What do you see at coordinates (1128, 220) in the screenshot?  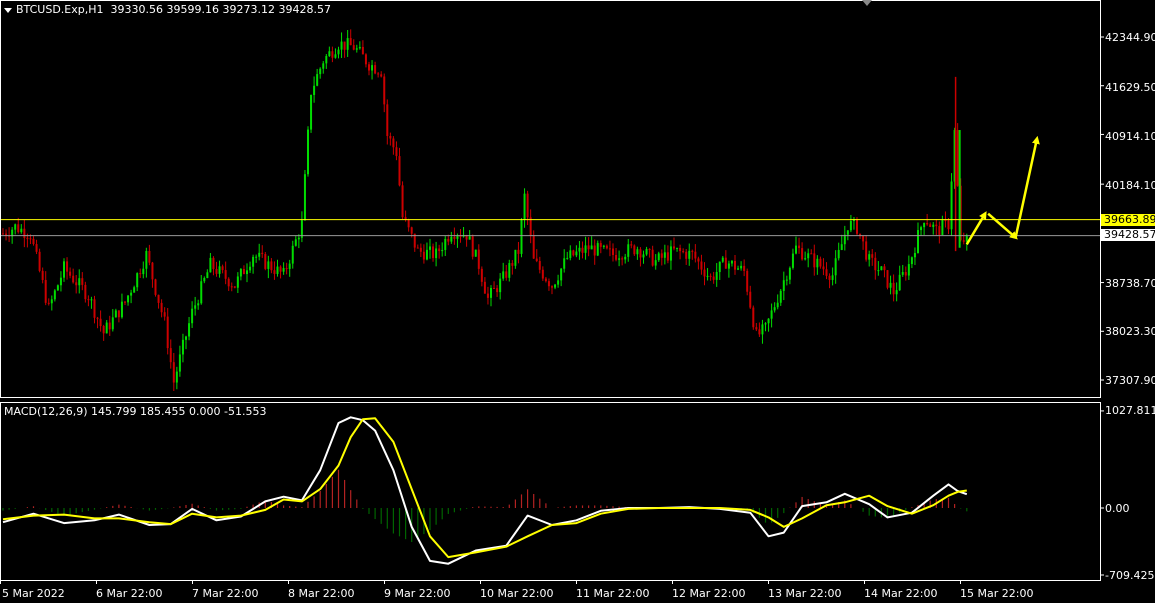 I see `resistance-price-tag: 39663.89` at bounding box center [1128, 220].